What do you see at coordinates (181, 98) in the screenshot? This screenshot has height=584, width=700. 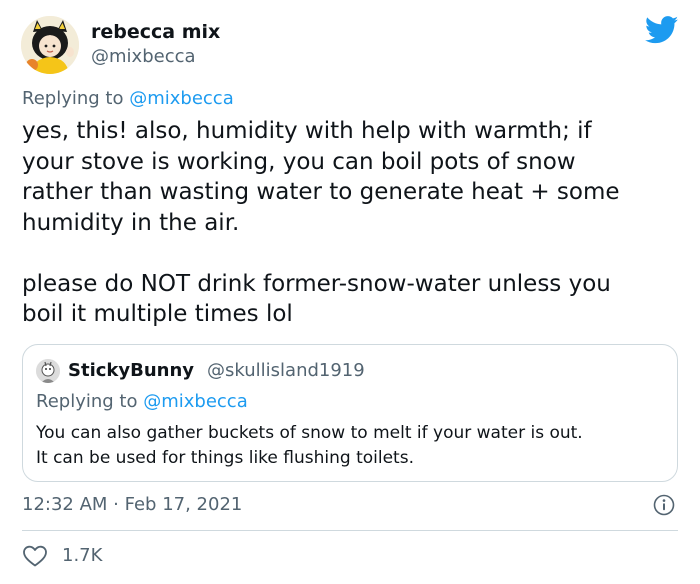 I see `reply-handle-link: @mixbecca` at bounding box center [181, 98].